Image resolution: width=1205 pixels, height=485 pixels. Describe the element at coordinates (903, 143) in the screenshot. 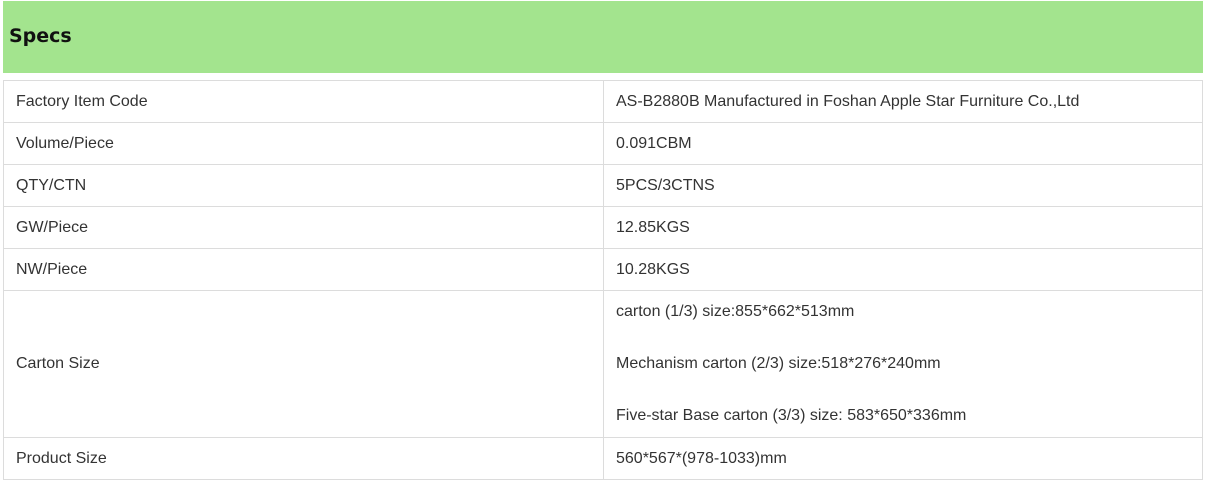

I see `spec-value: 0.091CBM` at that location.